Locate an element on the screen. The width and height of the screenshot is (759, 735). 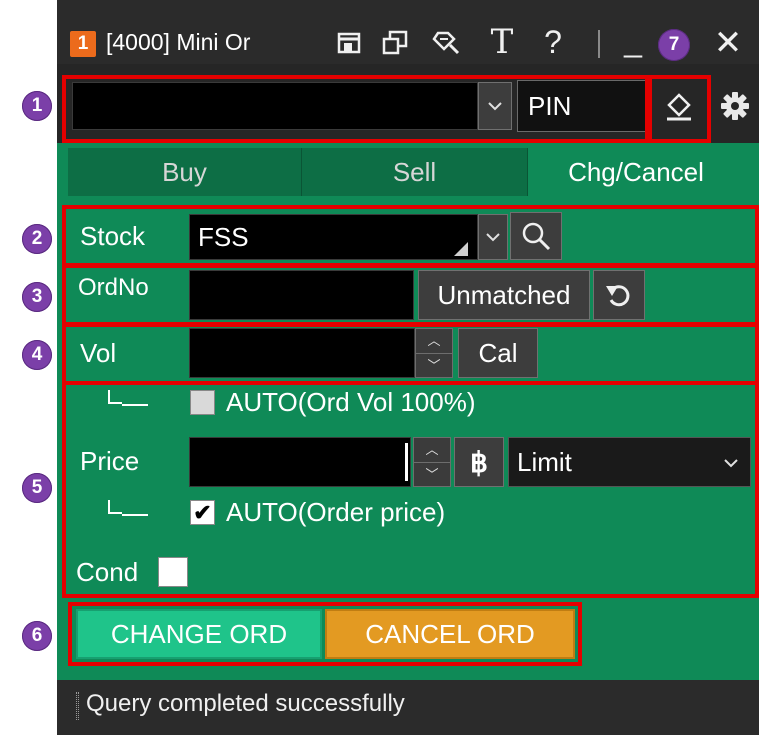
marker-2: 2 is located at coordinates (37, 239).